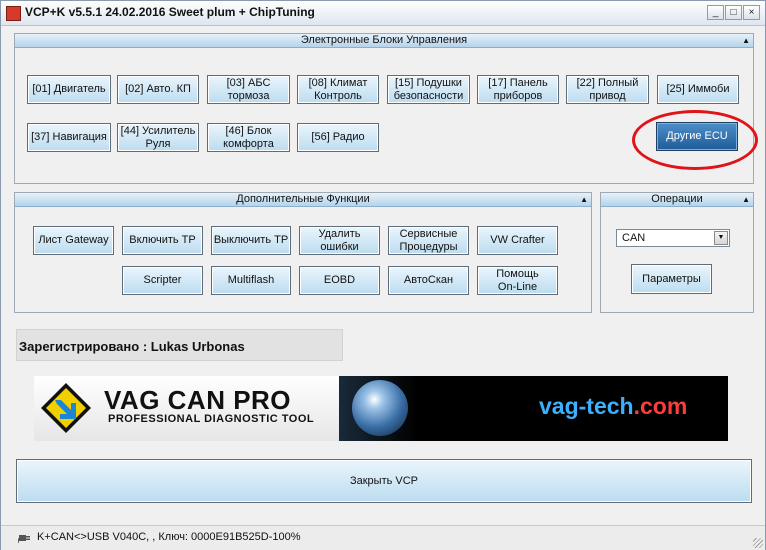 This screenshot has width=766, height=550. I want to click on vcp-app-icon, so click(13, 13).